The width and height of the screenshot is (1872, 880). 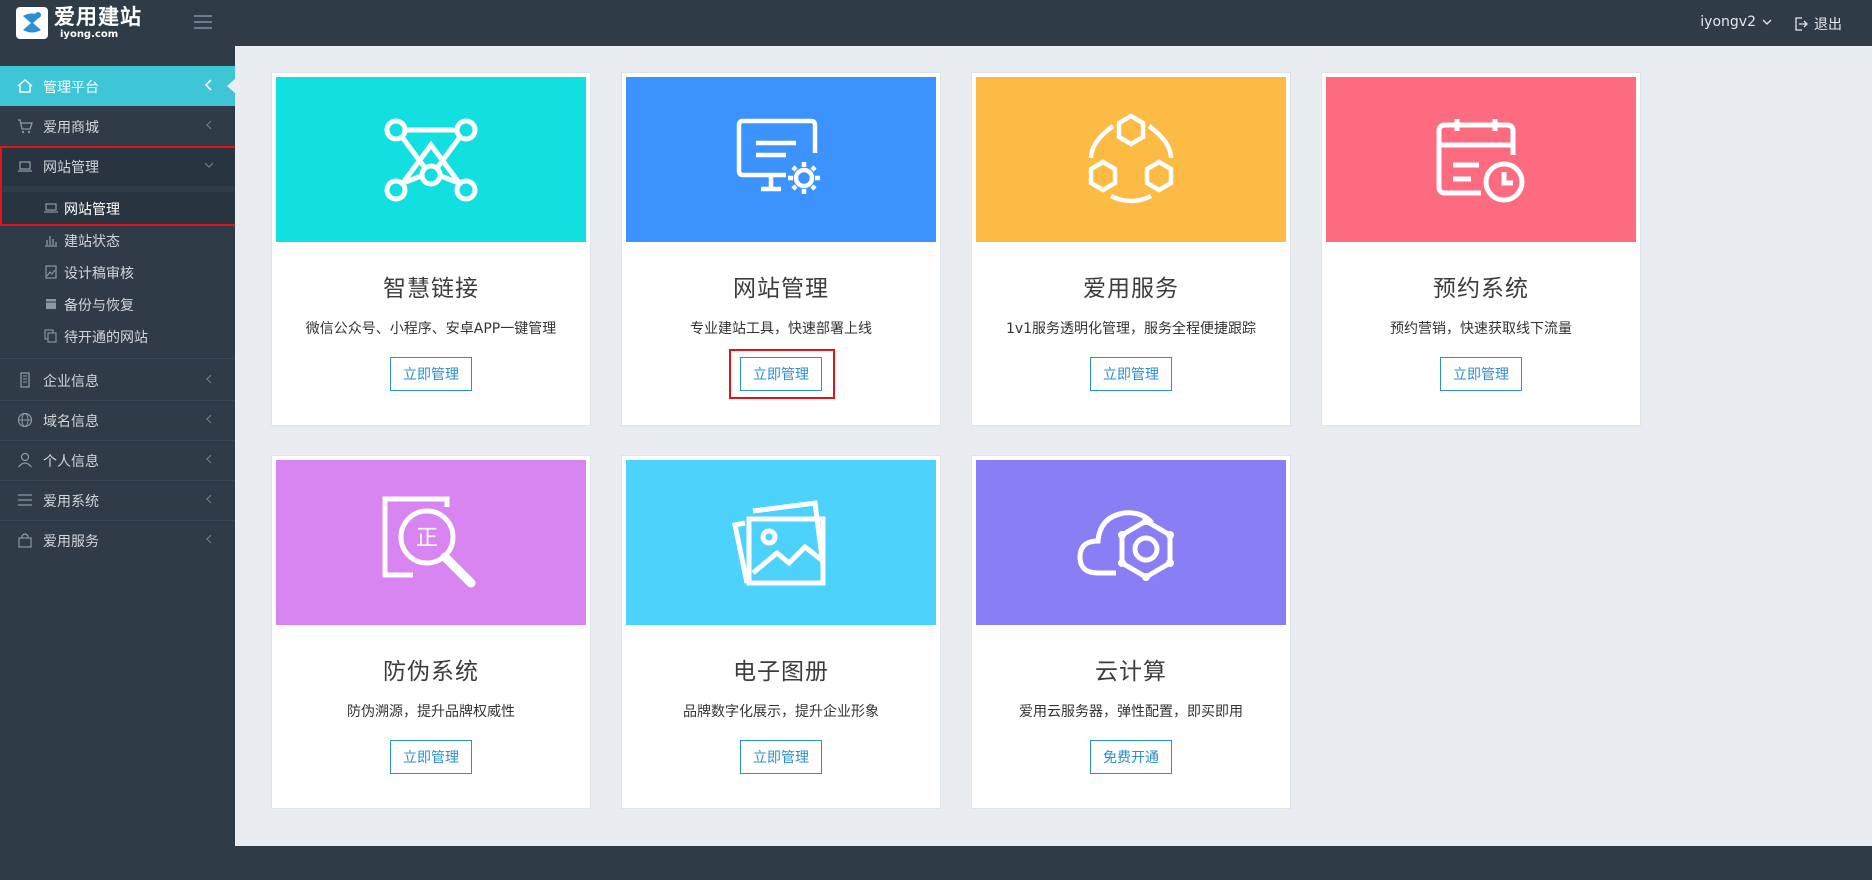 What do you see at coordinates (106, 338) in the screenshot?
I see `sidebar-subitem-label: 待开通的网站` at bounding box center [106, 338].